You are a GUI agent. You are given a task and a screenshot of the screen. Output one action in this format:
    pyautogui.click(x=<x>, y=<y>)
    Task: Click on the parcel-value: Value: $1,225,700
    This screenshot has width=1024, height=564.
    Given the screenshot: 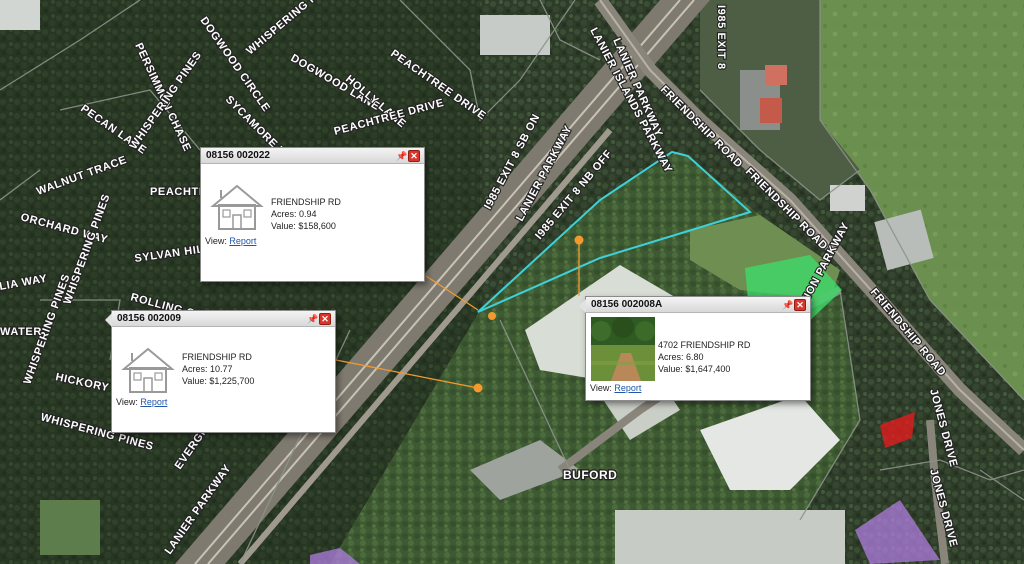 What is the action you would take?
    pyautogui.click(x=218, y=381)
    